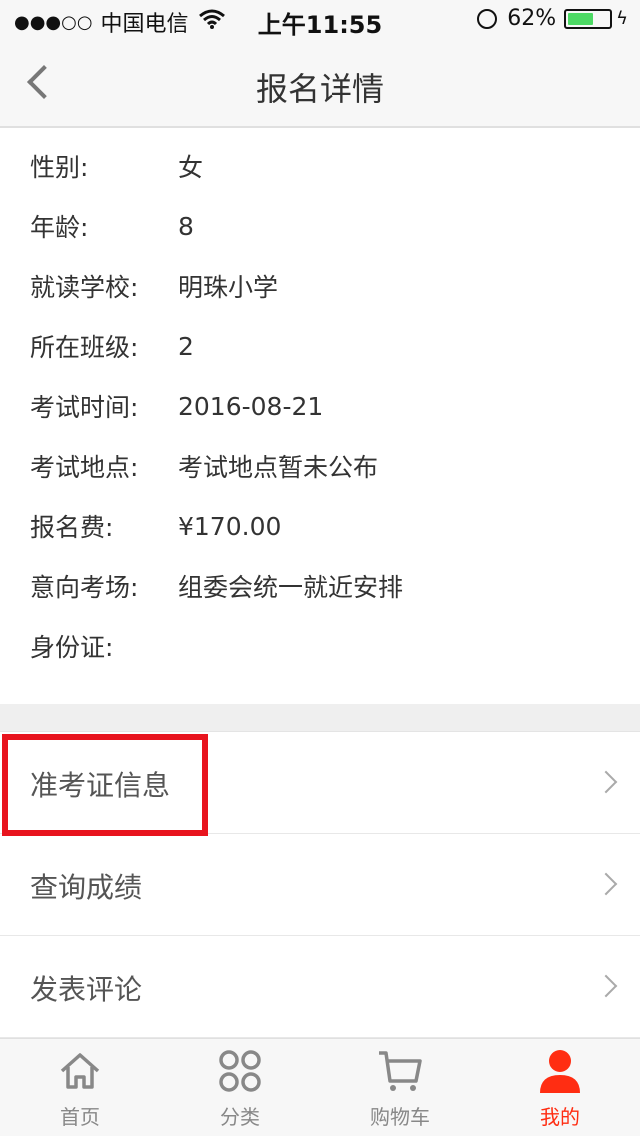 This screenshot has height=1136, width=640. I want to click on nav-bar: 报名详情, so click(320, 84).